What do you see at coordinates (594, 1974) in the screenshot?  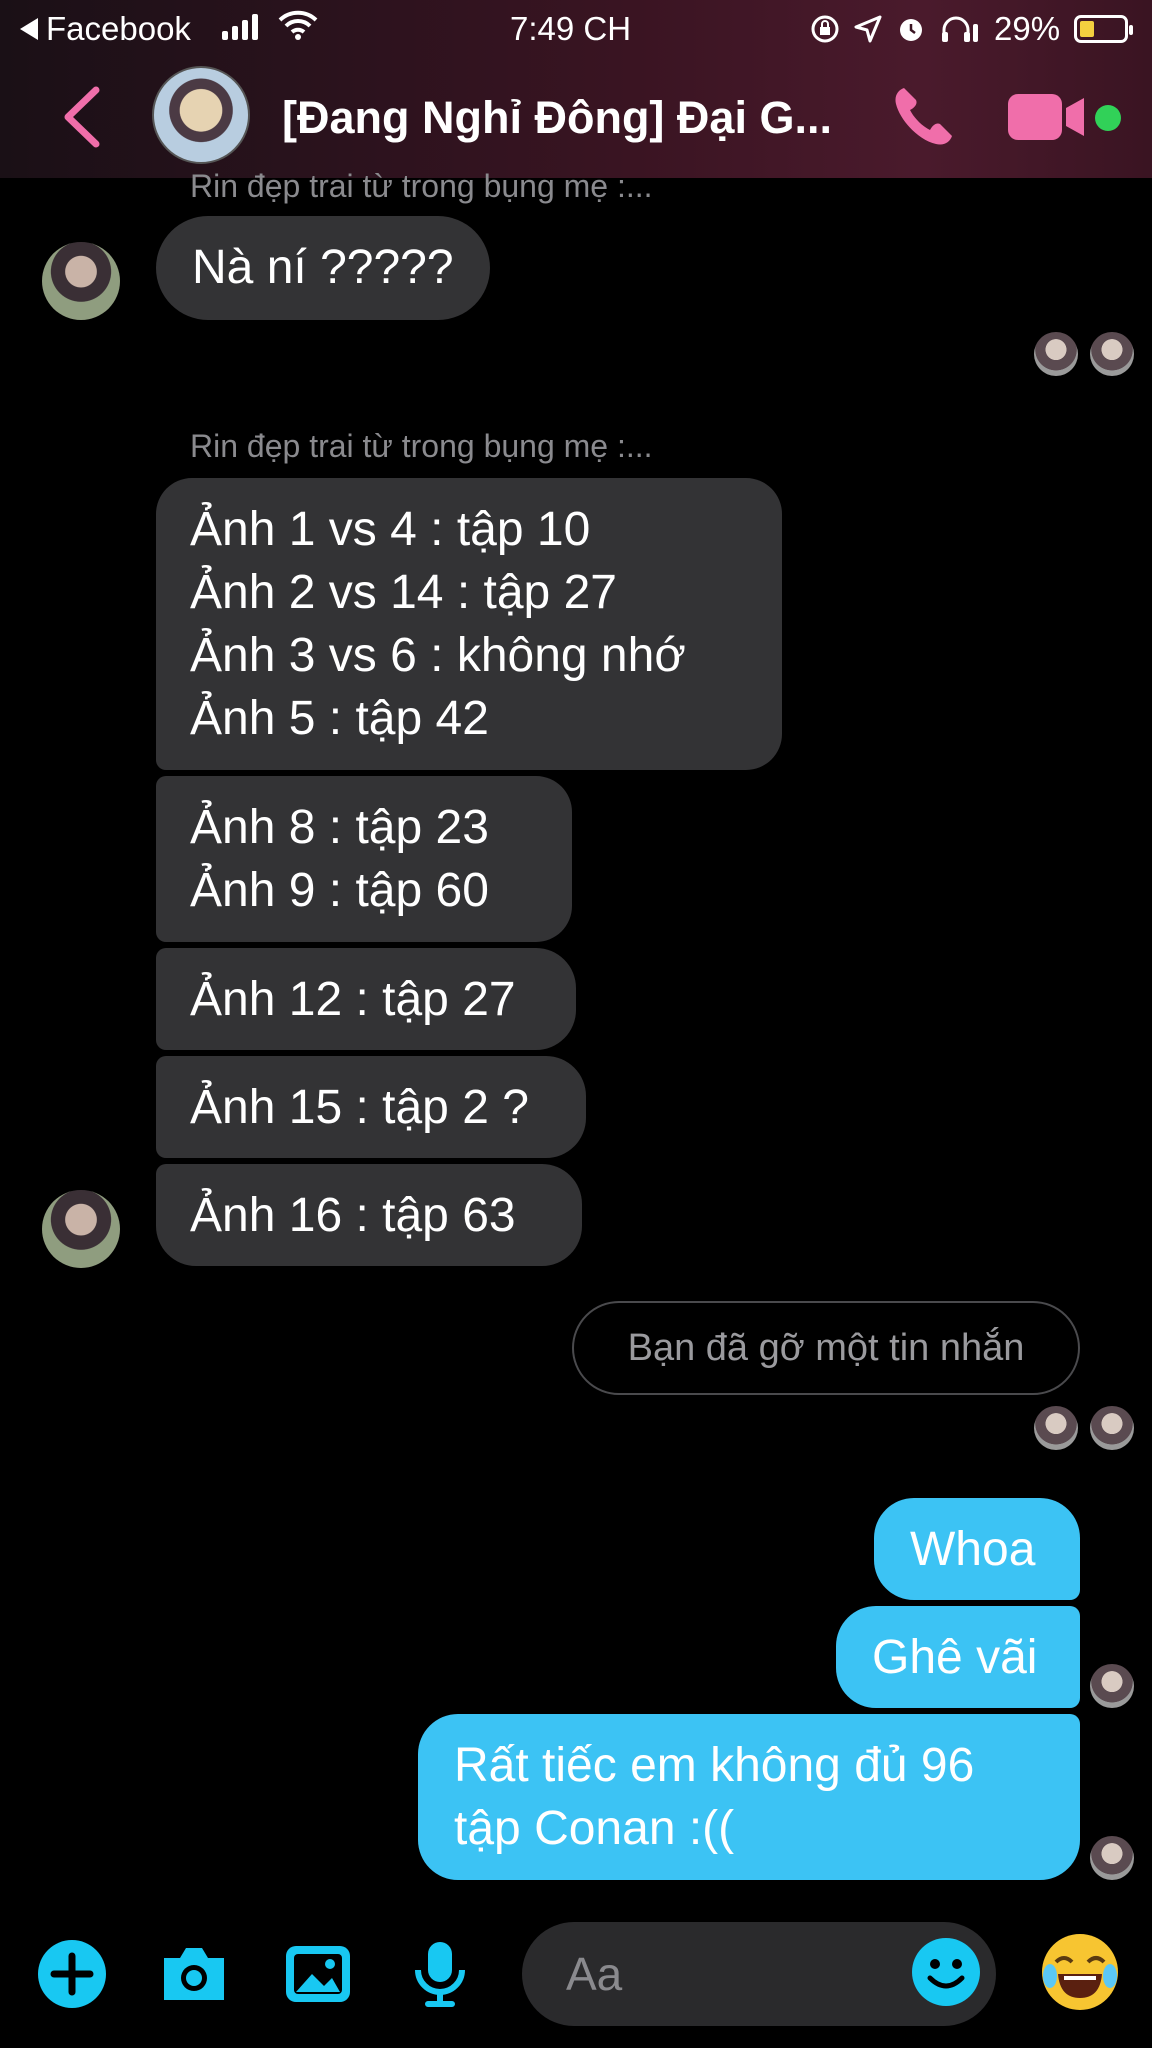 I see `message-input-placeholder: Aa` at bounding box center [594, 1974].